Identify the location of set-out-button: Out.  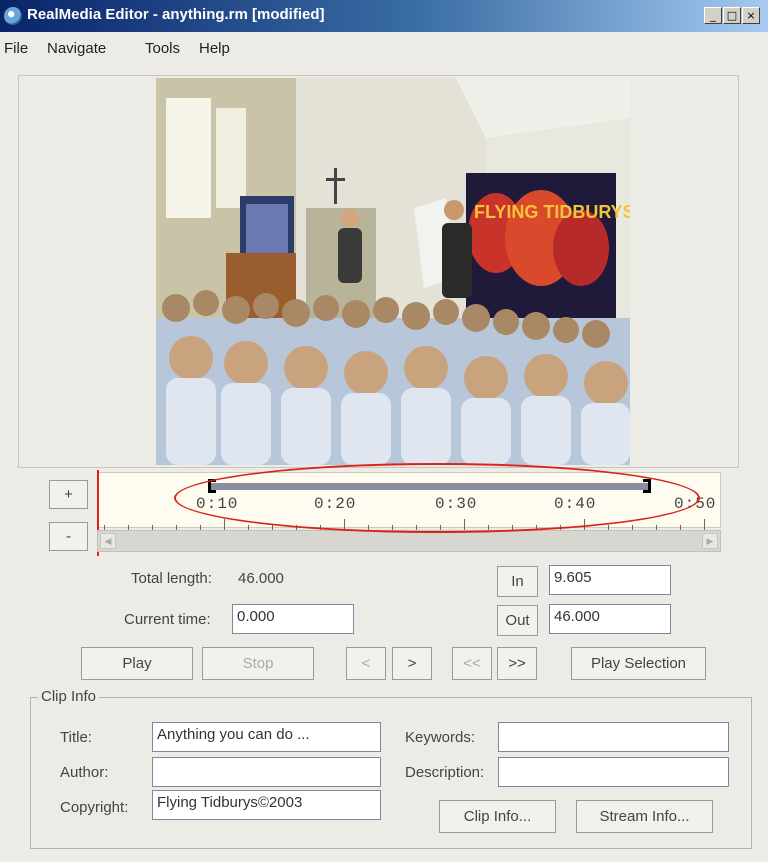
(517, 620).